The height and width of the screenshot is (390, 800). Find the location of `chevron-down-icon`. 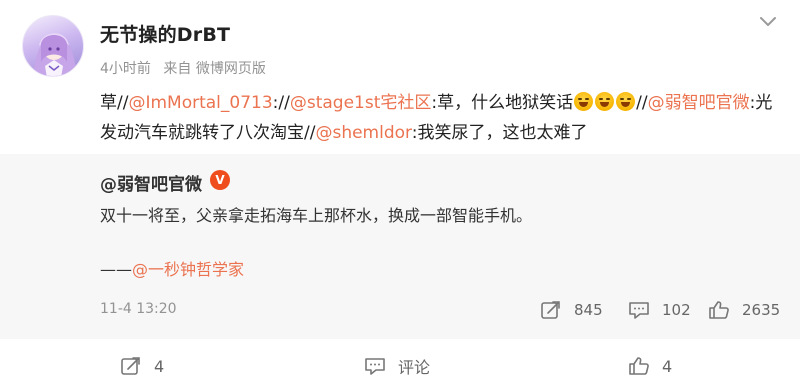

chevron-down-icon is located at coordinates (768, 22).